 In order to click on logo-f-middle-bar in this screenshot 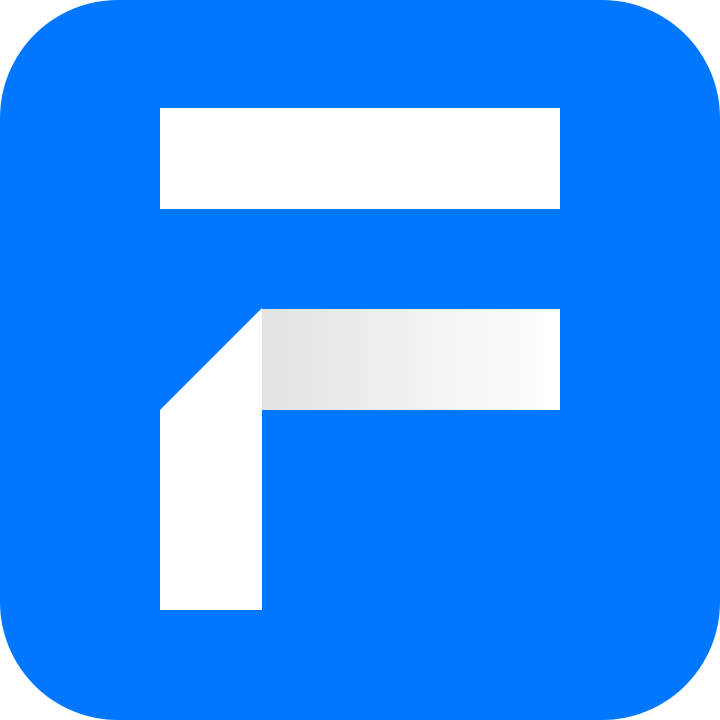, I will do `click(411, 359)`.